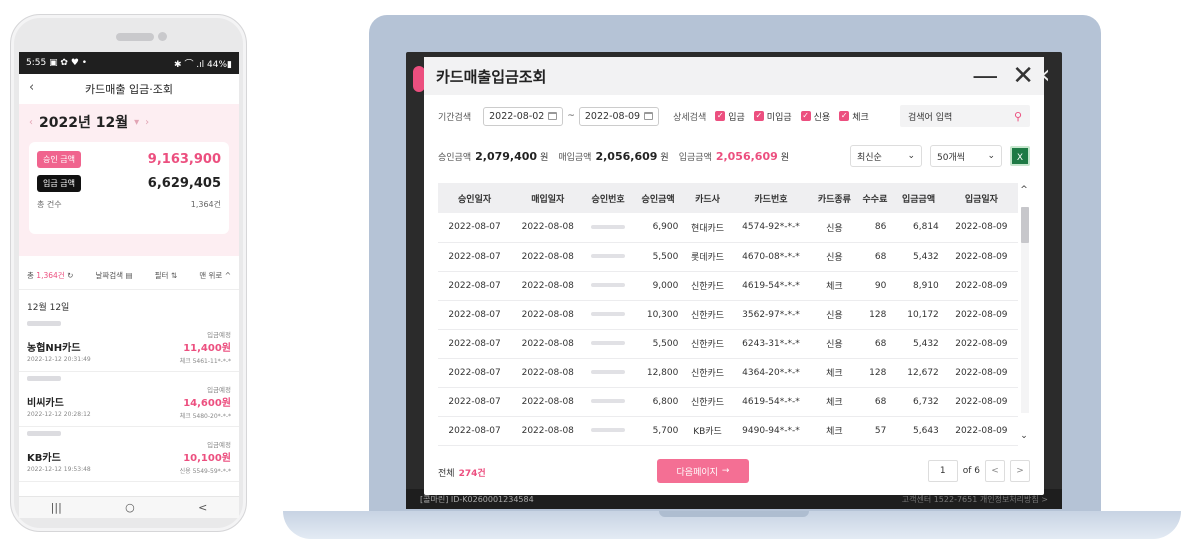 The height and width of the screenshot is (541, 1181). What do you see at coordinates (771, 257) in the screenshot?
I see `table-cell: 4670-08*-*-*` at bounding box center [771, 257].